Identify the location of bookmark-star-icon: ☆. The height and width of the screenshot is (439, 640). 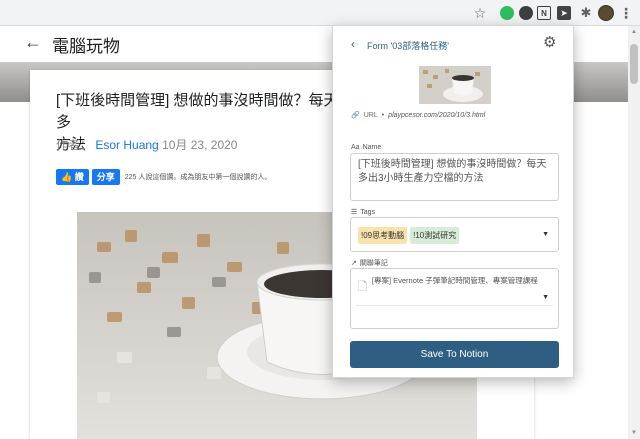
(480, 13).